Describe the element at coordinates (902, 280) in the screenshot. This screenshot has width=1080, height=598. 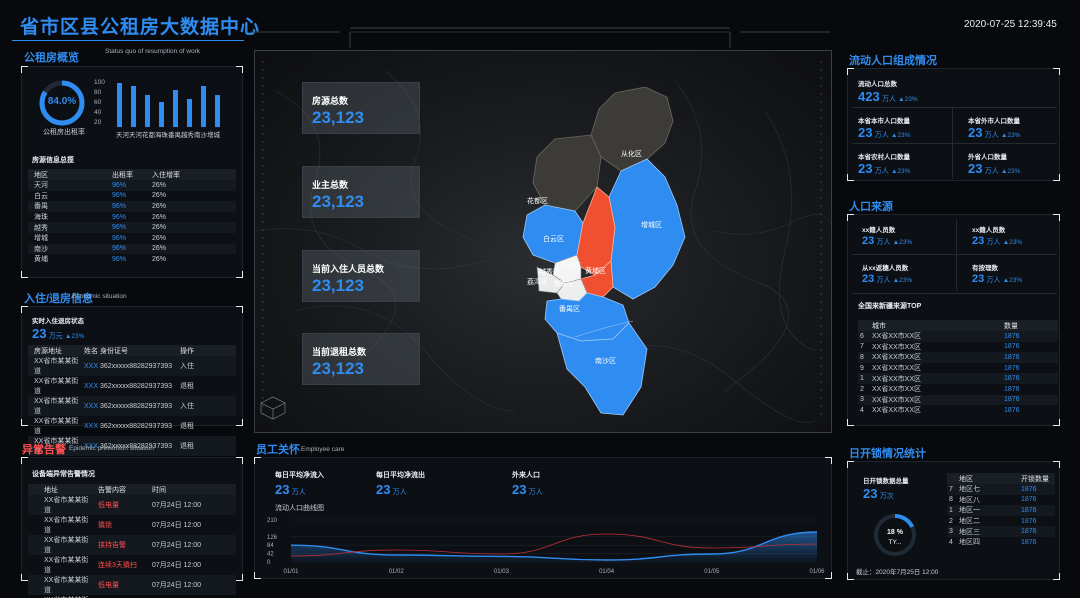
I see `source-cell-2-trend: ▲23%` at that location.